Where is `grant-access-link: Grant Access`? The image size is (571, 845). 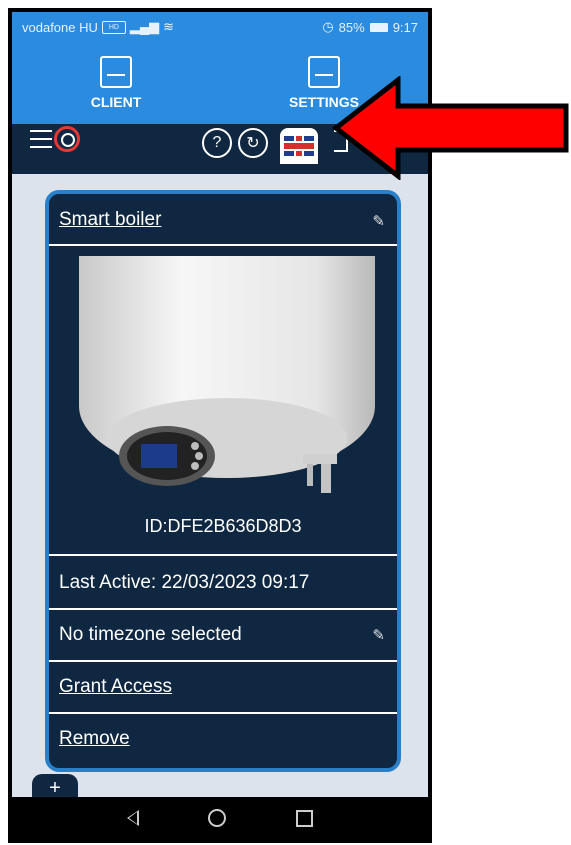 grant-access-link: Grant Access is located at coordinates (223, 687).